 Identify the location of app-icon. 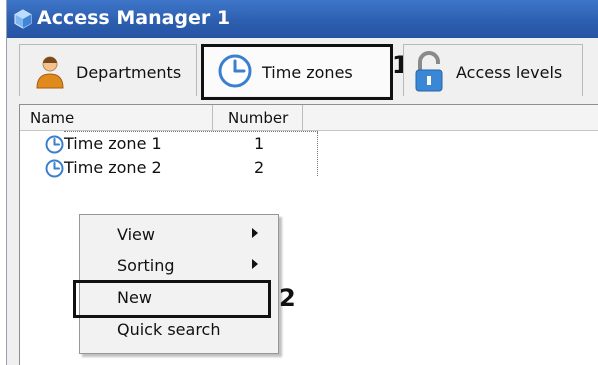
(23, 19).